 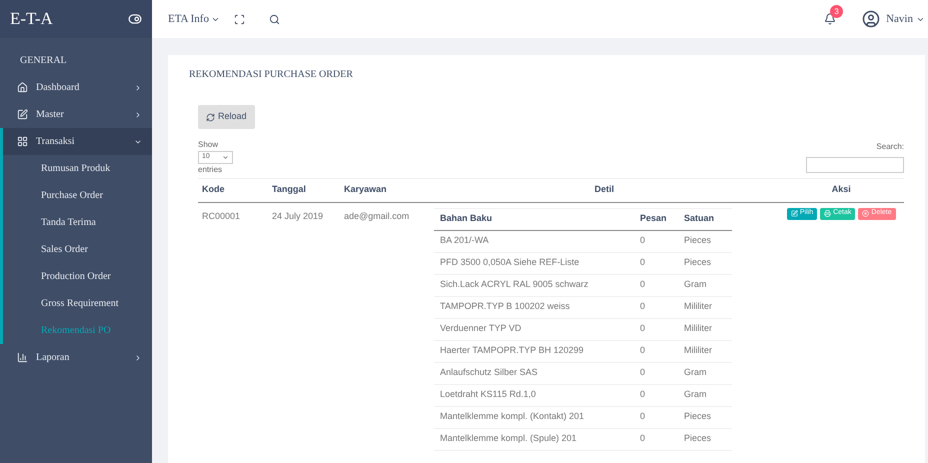 What do you see at coordinates (837, 11) in the screenshot?
I see `notification-badge: 3` at bounding box center [837, 11].